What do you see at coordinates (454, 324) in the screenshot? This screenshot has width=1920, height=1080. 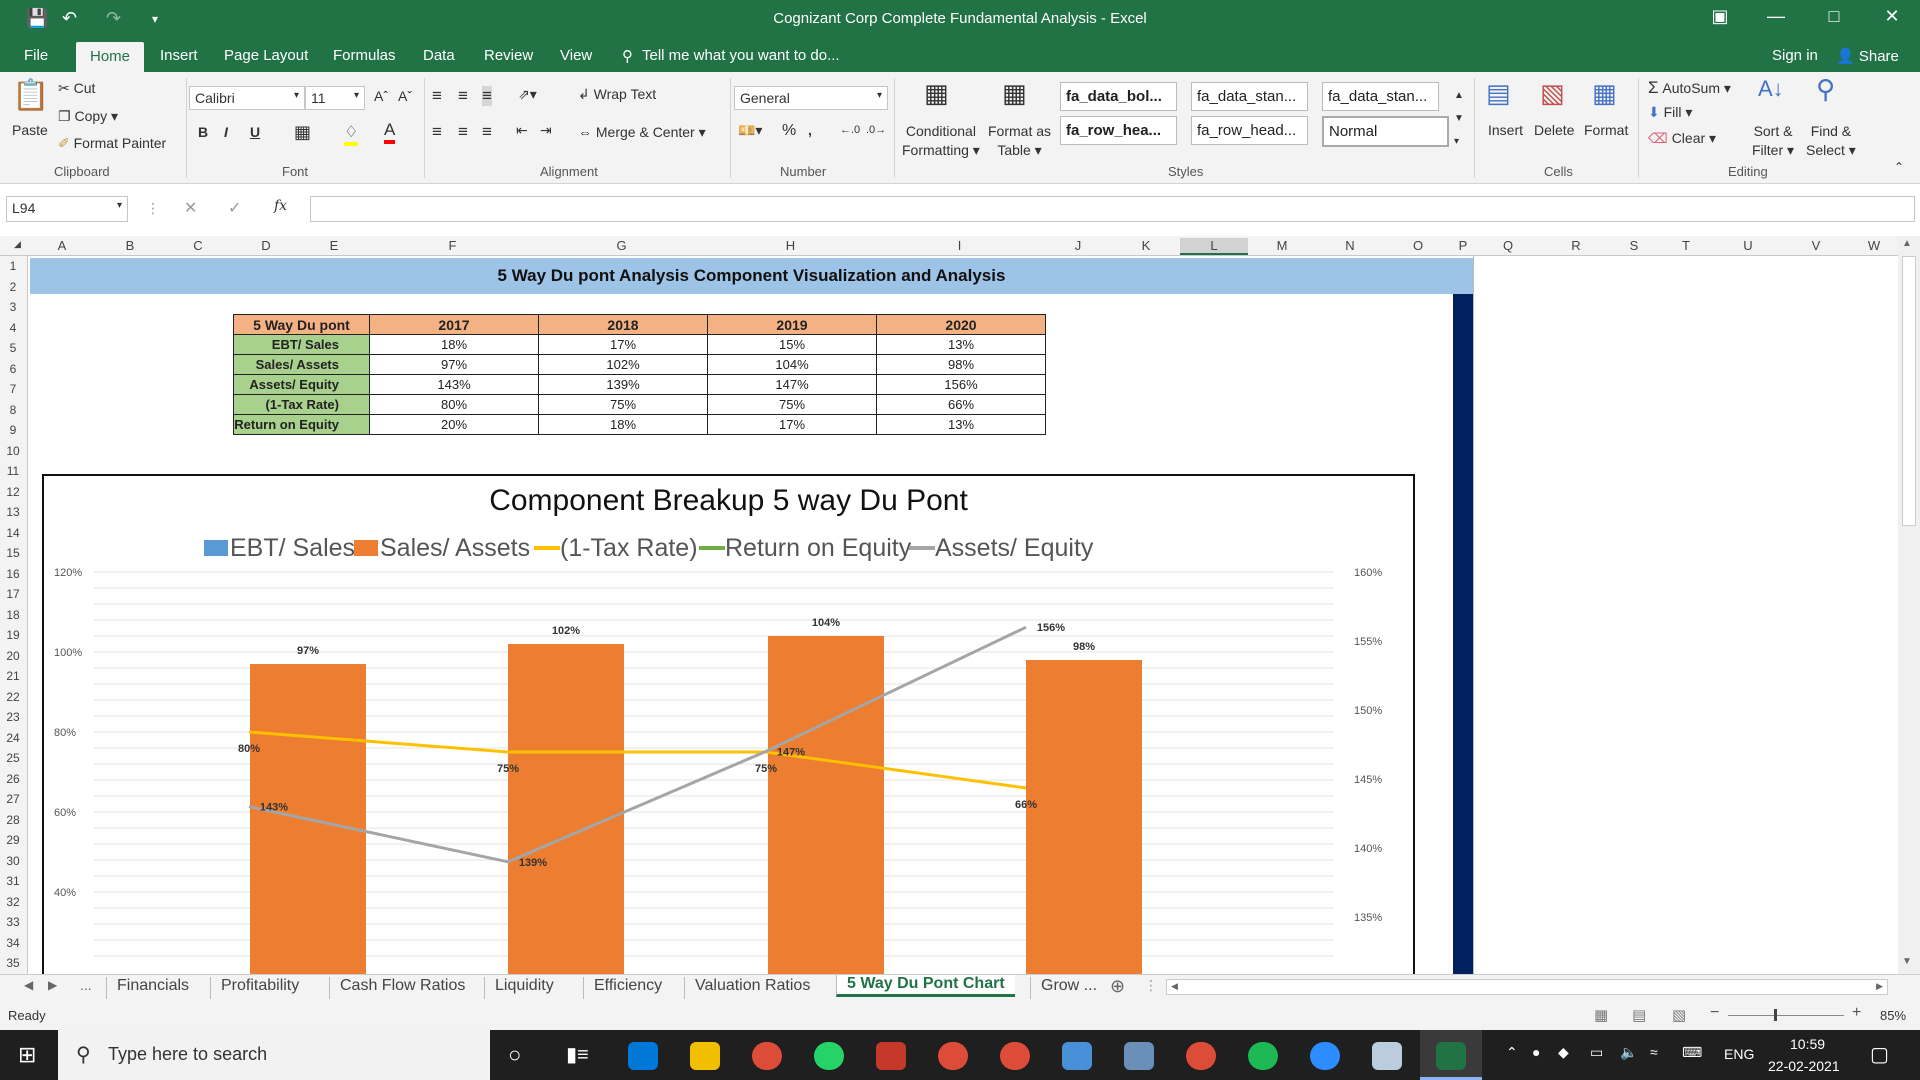 I see `table-header: 2017` at bounding box center [454, 324].